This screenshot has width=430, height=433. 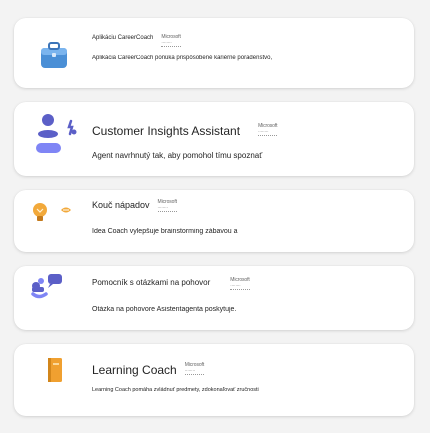 I want to click on card-title: Aplikáciu CareerCoach, so click(x=123, y=38).